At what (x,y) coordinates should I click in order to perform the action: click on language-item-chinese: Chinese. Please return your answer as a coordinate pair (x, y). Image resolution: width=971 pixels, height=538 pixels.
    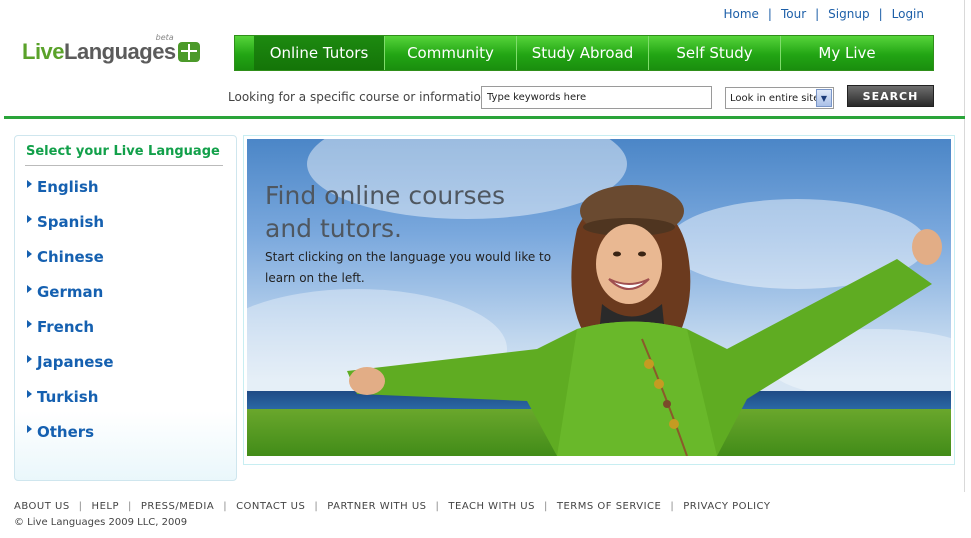
    Looking at the image, I should click on (65, 257).